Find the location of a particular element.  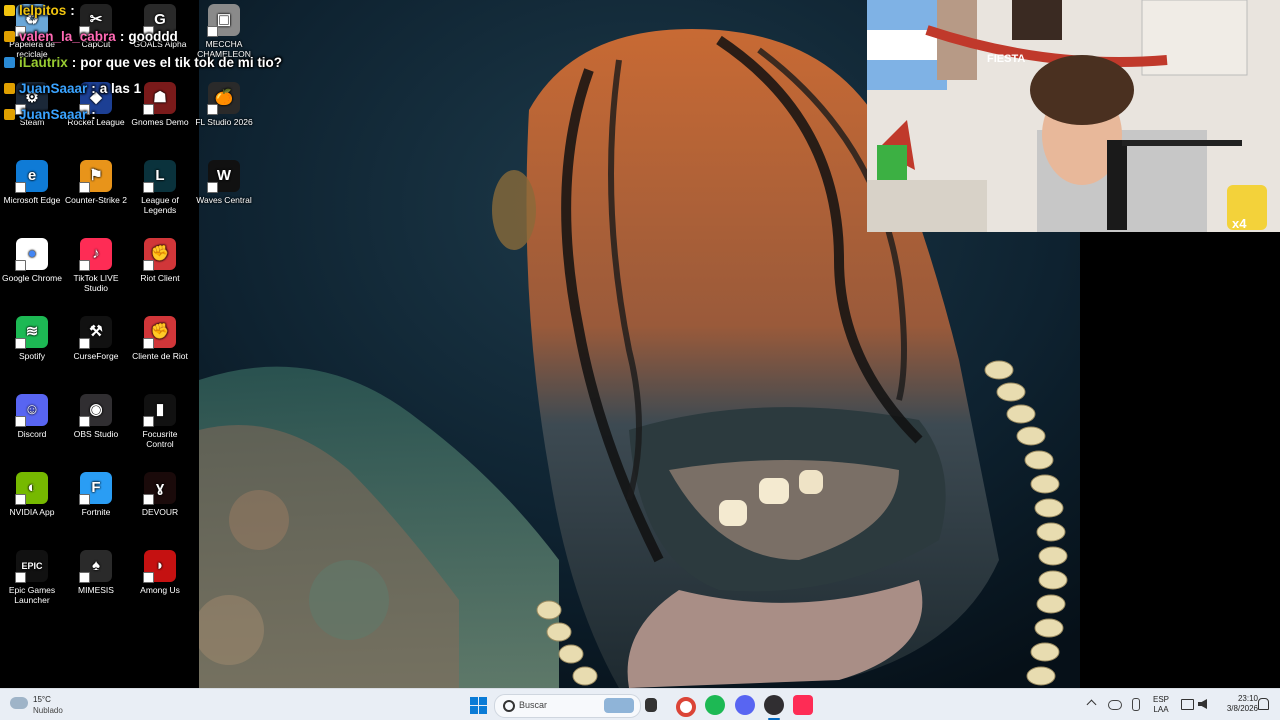

notification-bell-icon is located at coordinates (1263, 704).